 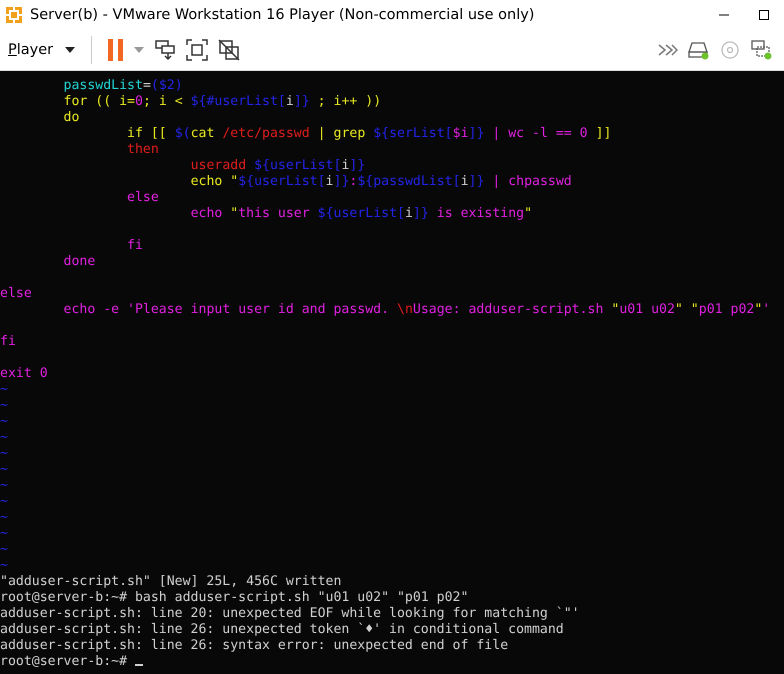 I want to click on double-chevron-icon, so click(x=668, y=50).